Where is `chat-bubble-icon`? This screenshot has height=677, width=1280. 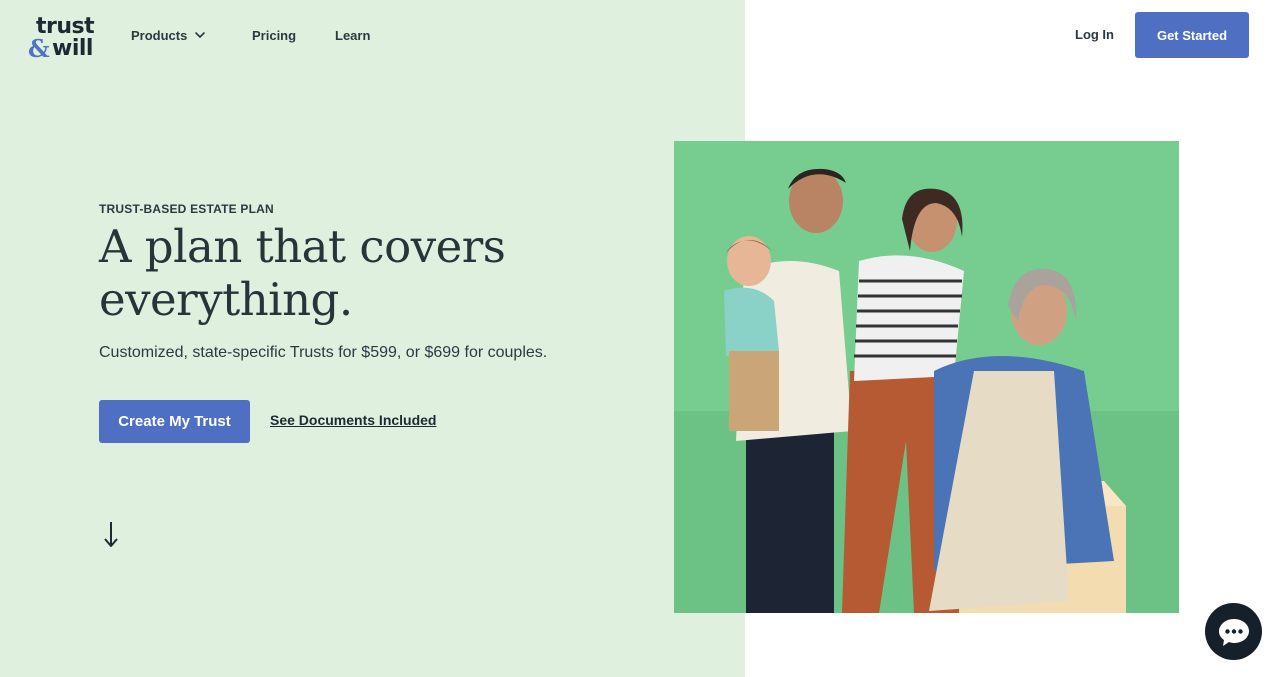 chat-bubble-icon is located at coordinates (1233, 632).